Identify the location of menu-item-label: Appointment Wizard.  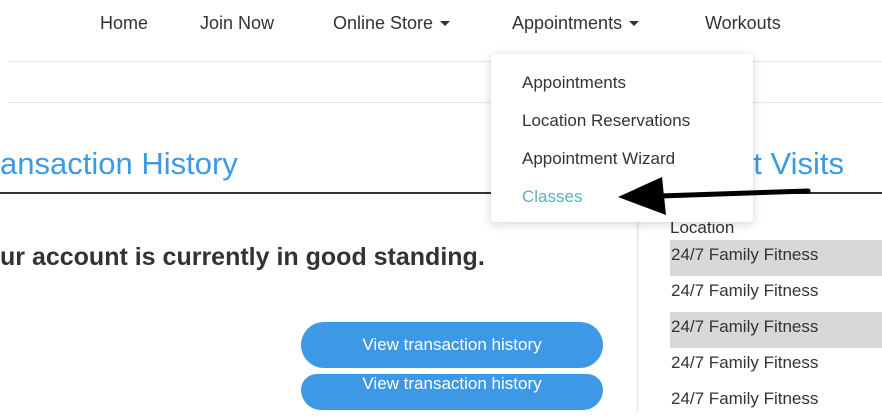
(599, 158).